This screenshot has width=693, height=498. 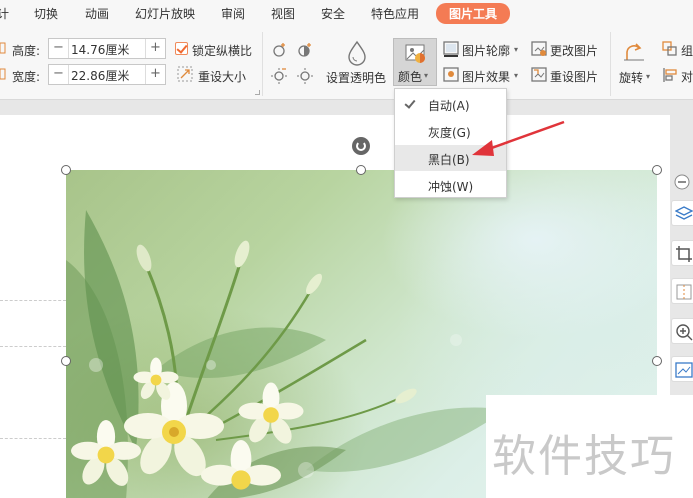 I want to click on menu-bar: 计 切换 动画 幻灯片放映 审阅 视图 安全 特色应用 图片工具, so click(x=346, y=13).